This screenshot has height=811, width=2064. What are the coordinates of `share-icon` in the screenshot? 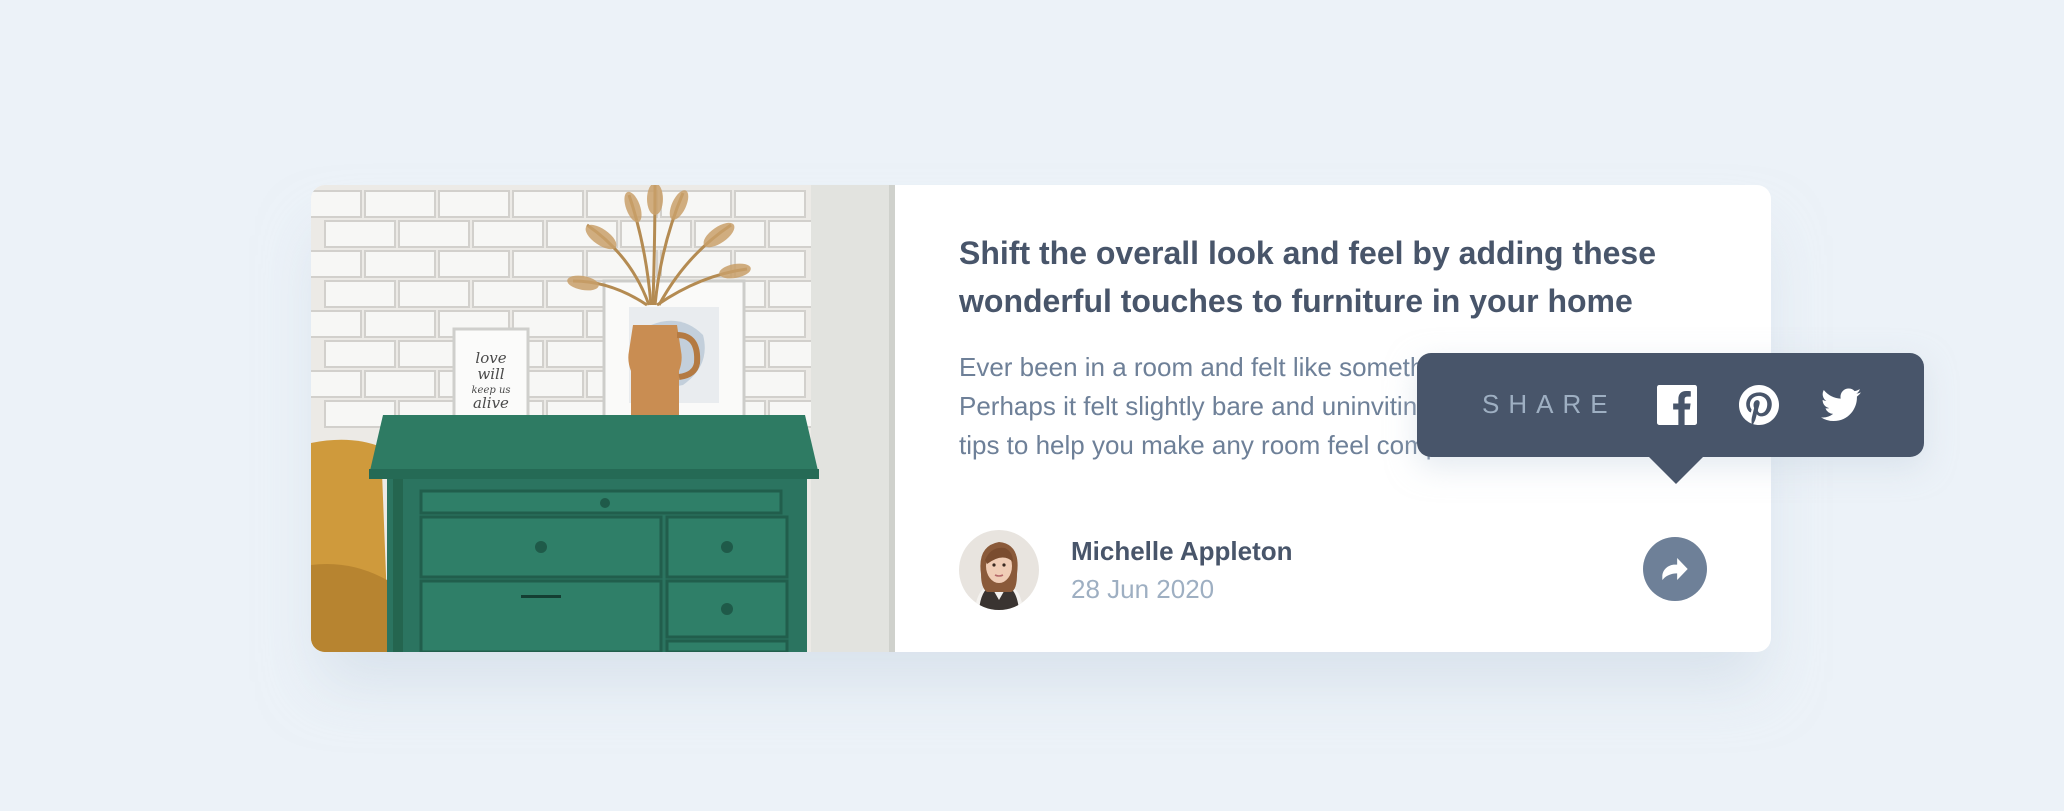 It's located at (1675, 569).